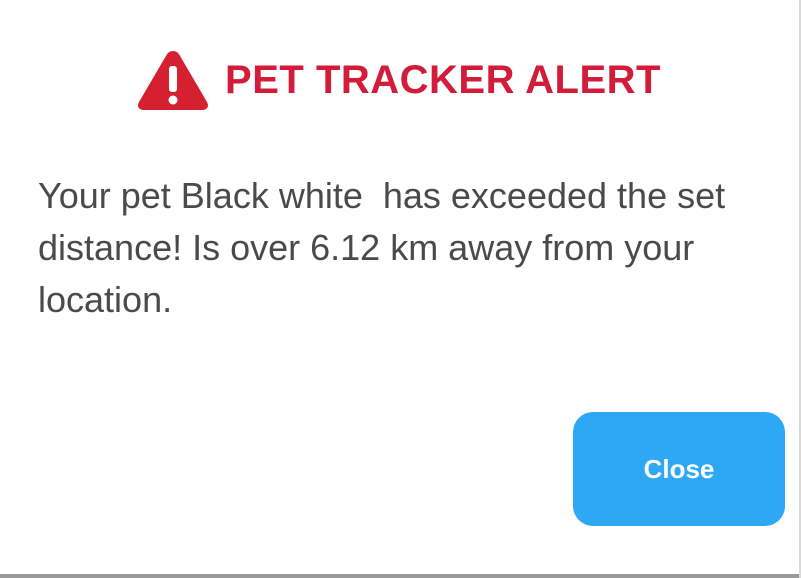  Describe the element at coordinates (173, 80) in the screenshot. I see `warning-triangle-icon` at that location.